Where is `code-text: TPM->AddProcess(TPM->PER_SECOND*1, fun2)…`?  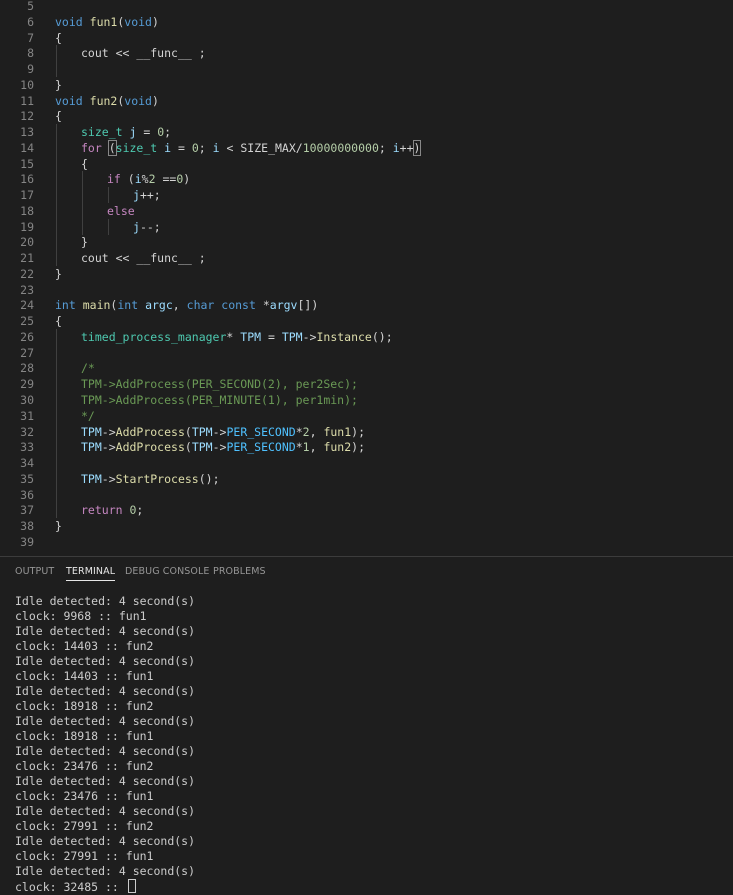
code-text: TPM->AddProcess(TPM->PER_SECOND*1, fun2)… is located at coordinates (223, 447).